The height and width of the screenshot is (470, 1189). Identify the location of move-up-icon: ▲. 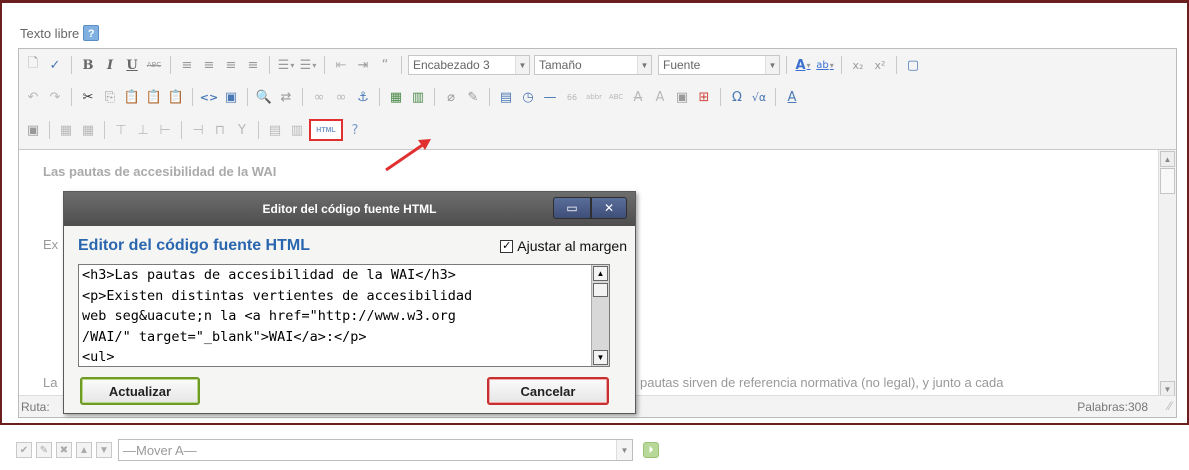
(84, 450).